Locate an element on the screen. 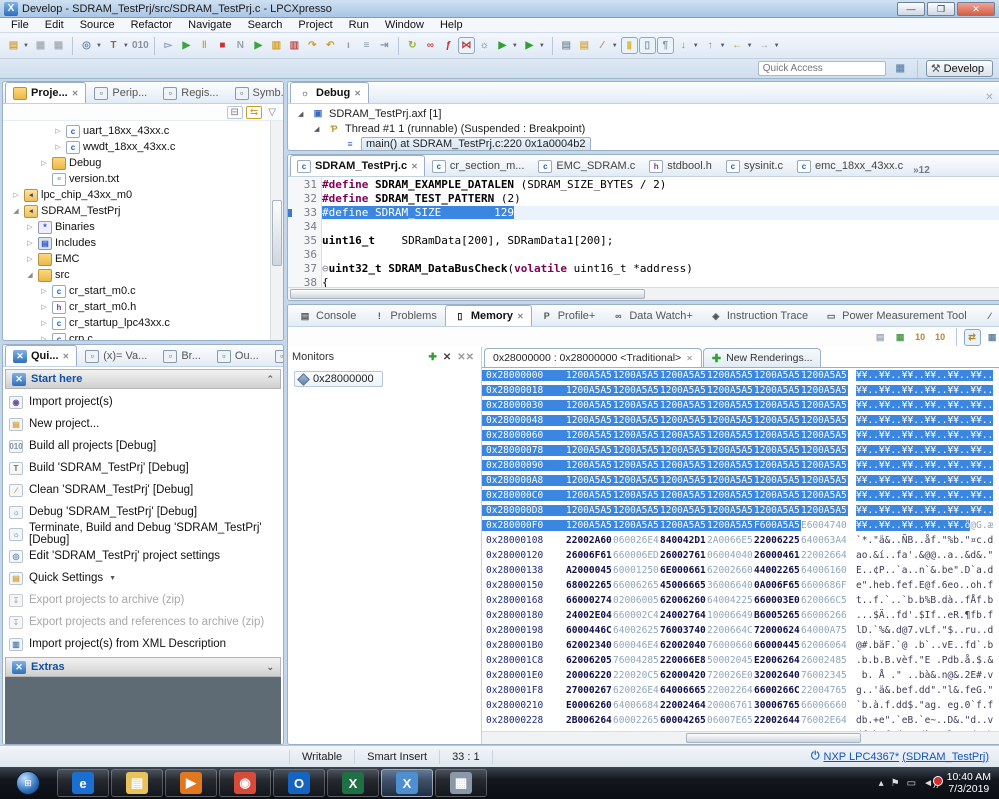  tree-item: ▷ c cr_startup_lpc43xx.c is located at coordinates (143, 323).